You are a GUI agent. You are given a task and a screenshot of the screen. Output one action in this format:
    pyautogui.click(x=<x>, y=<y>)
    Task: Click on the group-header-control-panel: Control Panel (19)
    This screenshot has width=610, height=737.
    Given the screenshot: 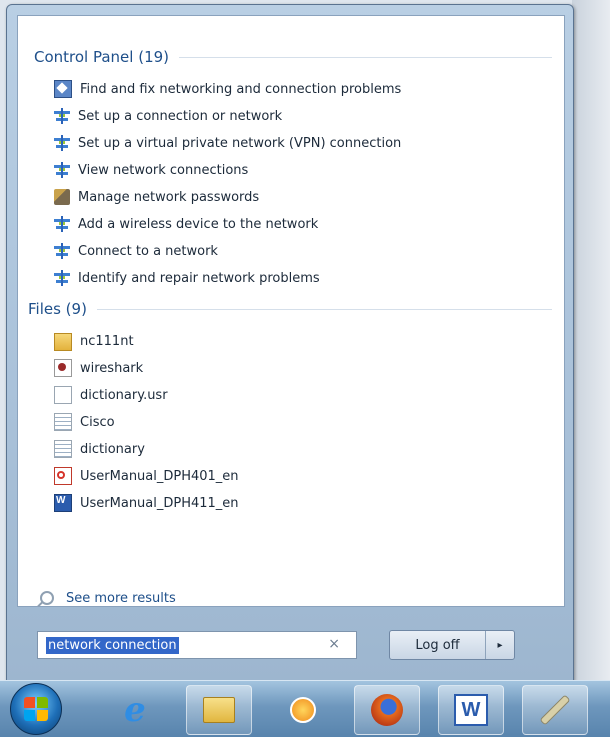 What is the action you would take?
    pyautogui.click(x=293, y=57)
    